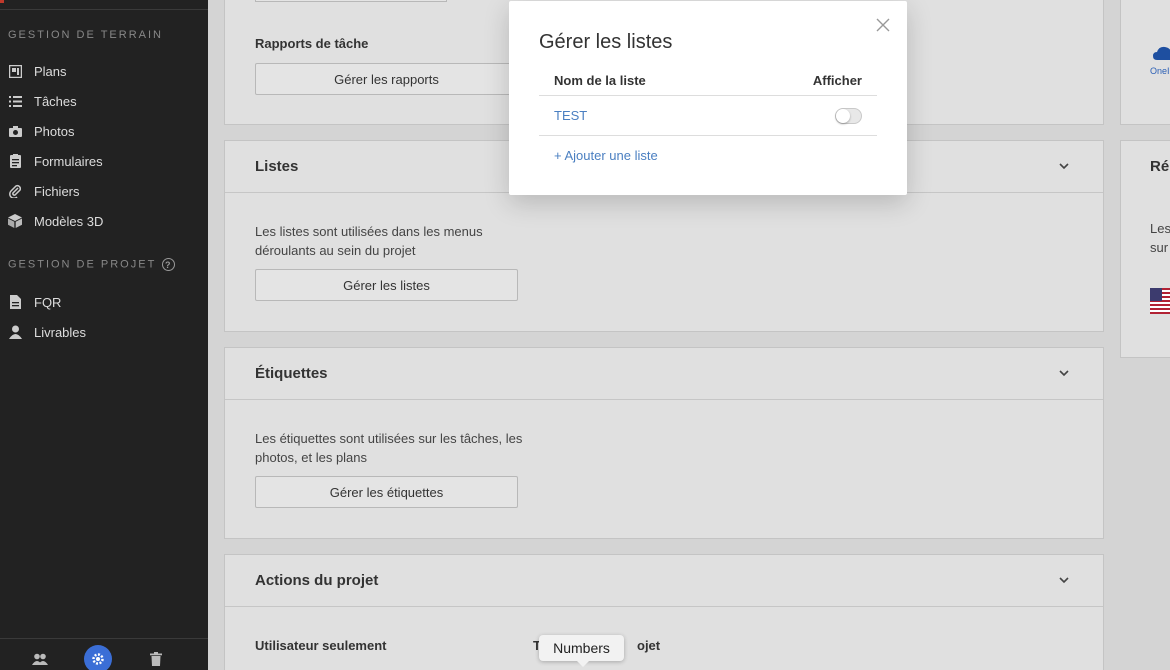 This screenshot has width=1170, height=670. Describe the element at coordinates (1159, 247) in the screenshot. I see `right-text-line2: sur` at that location.